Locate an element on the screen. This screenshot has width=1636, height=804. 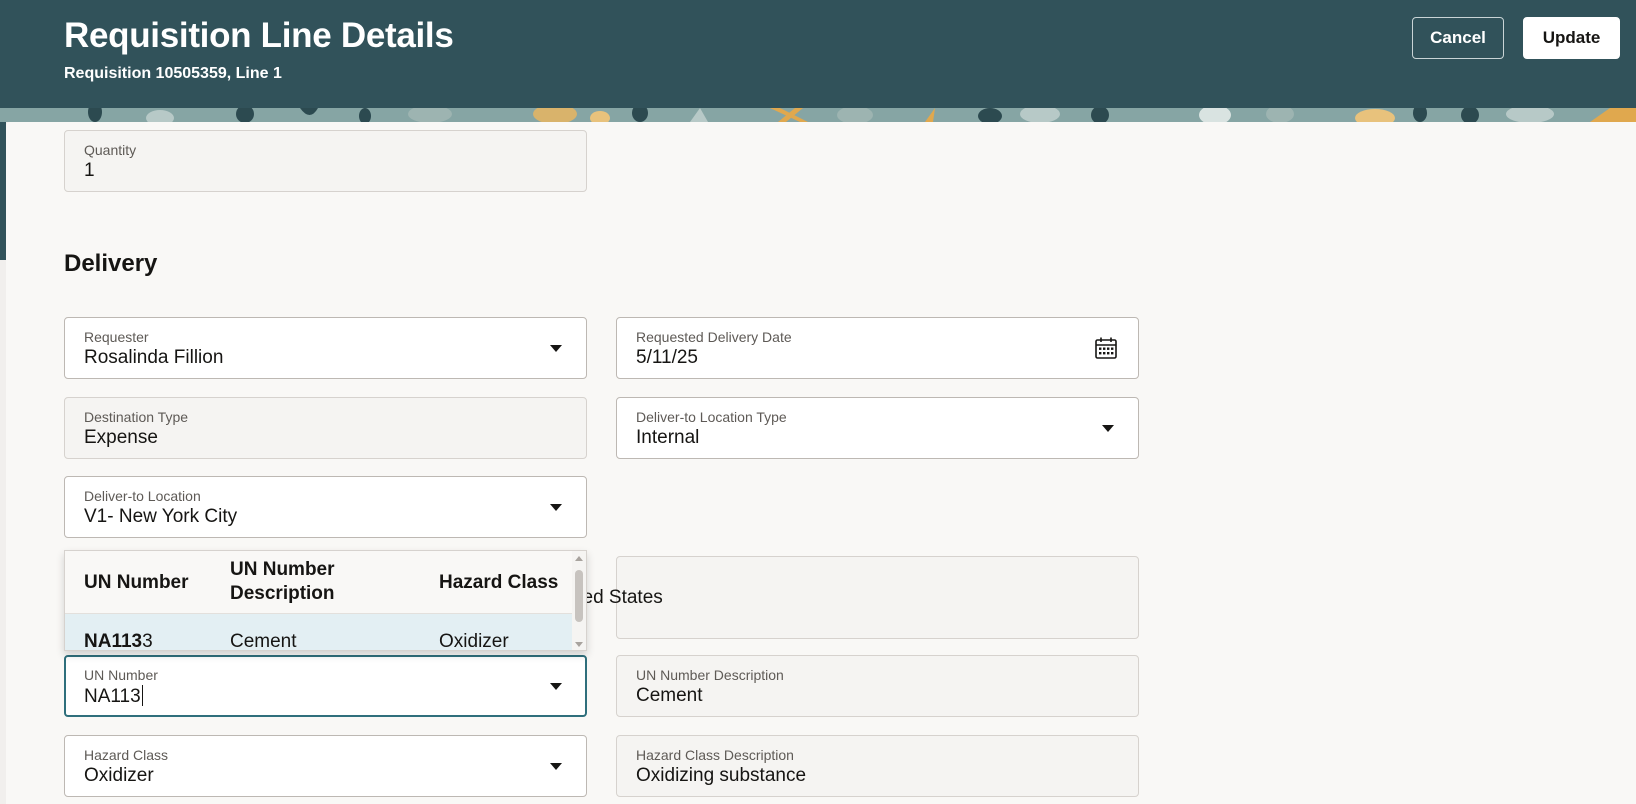
quantity-field: Quantity 1 is located at coordinates (325, 161).